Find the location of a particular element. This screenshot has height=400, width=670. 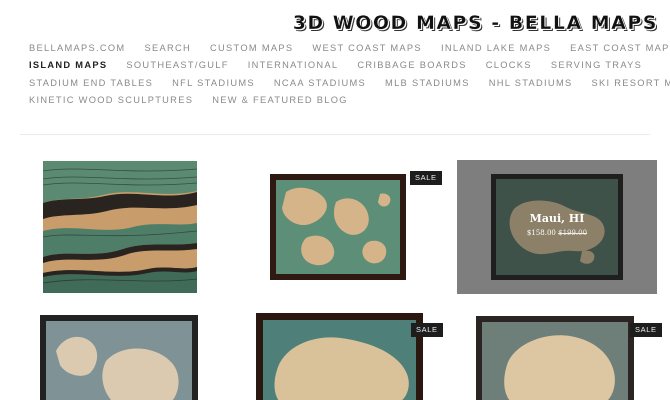

nav-item-west-coast-maps: WEST COAST MAPS is located at coordinates (367, 48).